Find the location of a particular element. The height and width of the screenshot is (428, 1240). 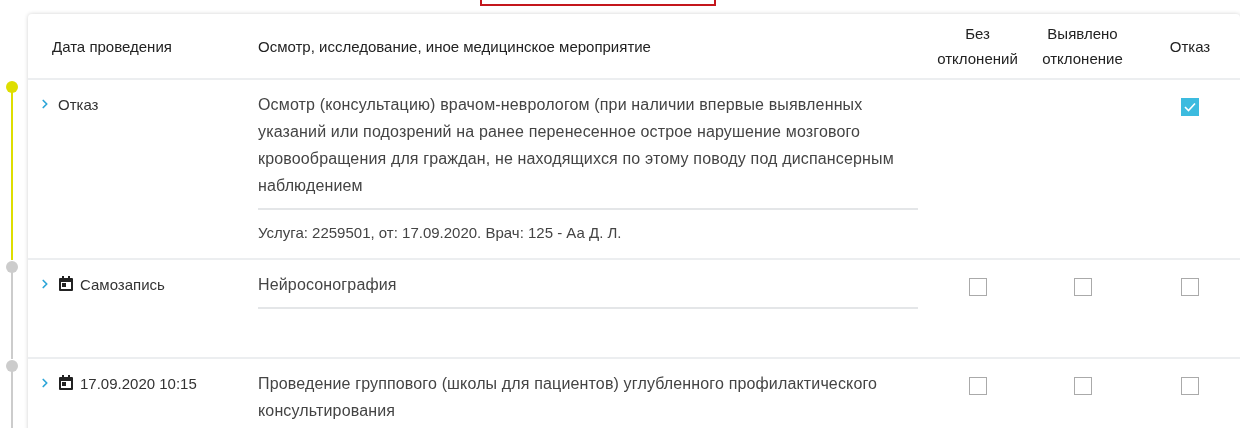

checkmark-icon is located at coordinates (1190, 107).